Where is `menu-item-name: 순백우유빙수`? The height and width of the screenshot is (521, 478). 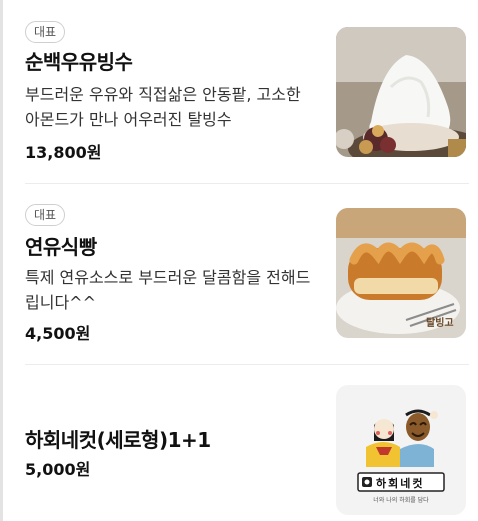 menu-item-name: 순백우유빙수 is located at coordinates (79, 62).